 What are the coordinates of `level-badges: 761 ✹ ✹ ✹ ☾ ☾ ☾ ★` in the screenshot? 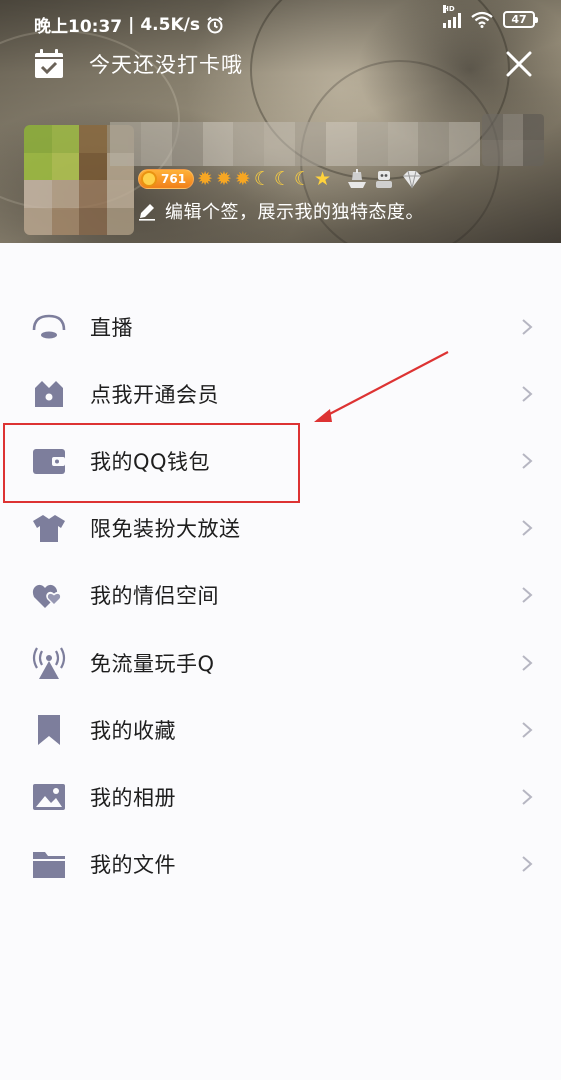 It's located at (281, 179).